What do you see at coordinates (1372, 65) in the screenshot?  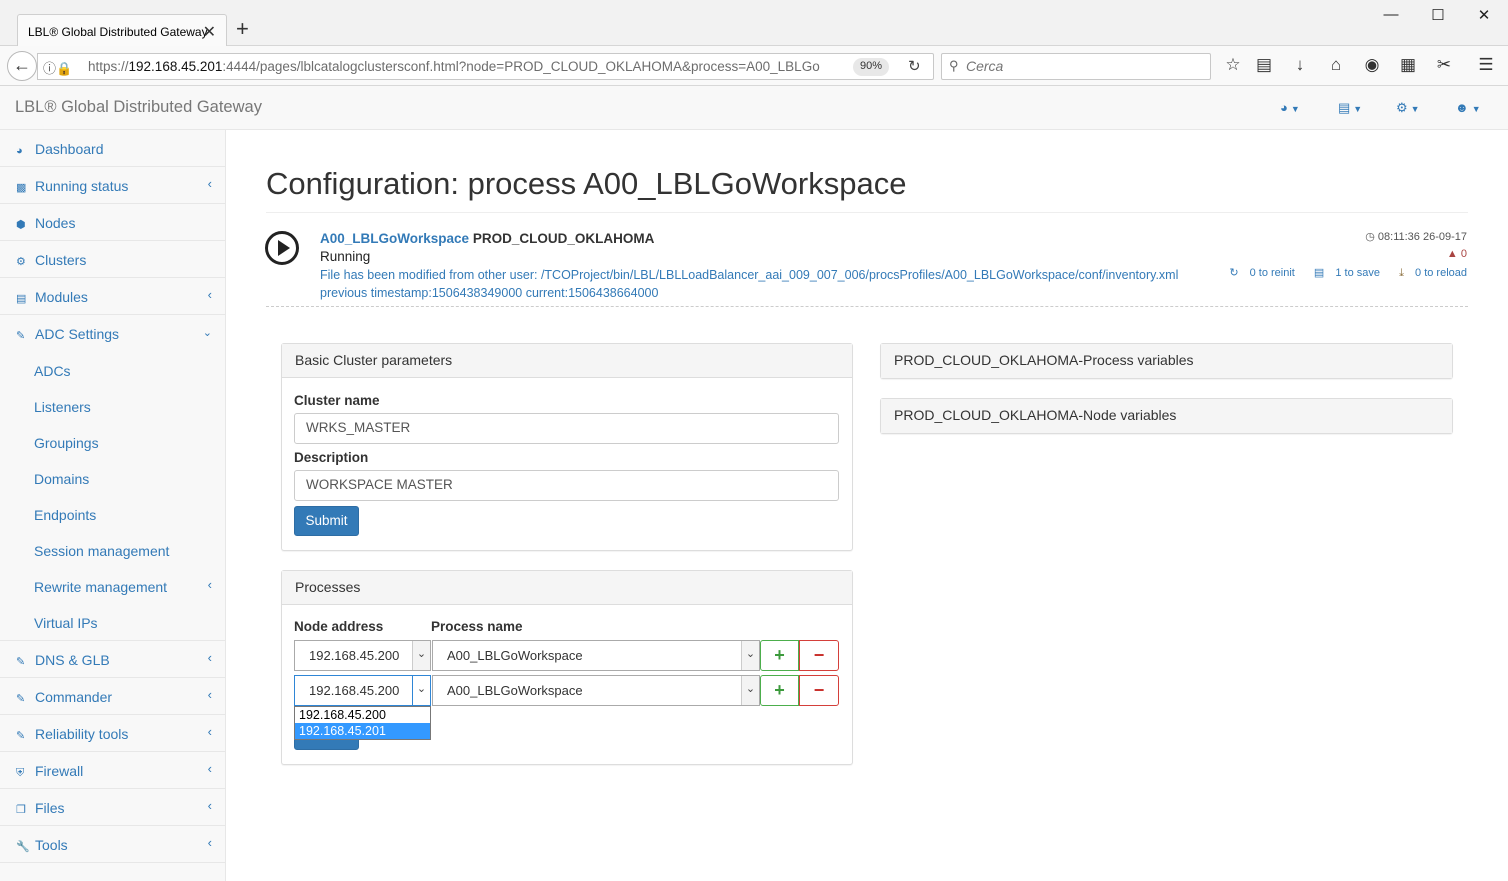 I see `pocket-icon: ◉` at bounding box center [1372, 65].